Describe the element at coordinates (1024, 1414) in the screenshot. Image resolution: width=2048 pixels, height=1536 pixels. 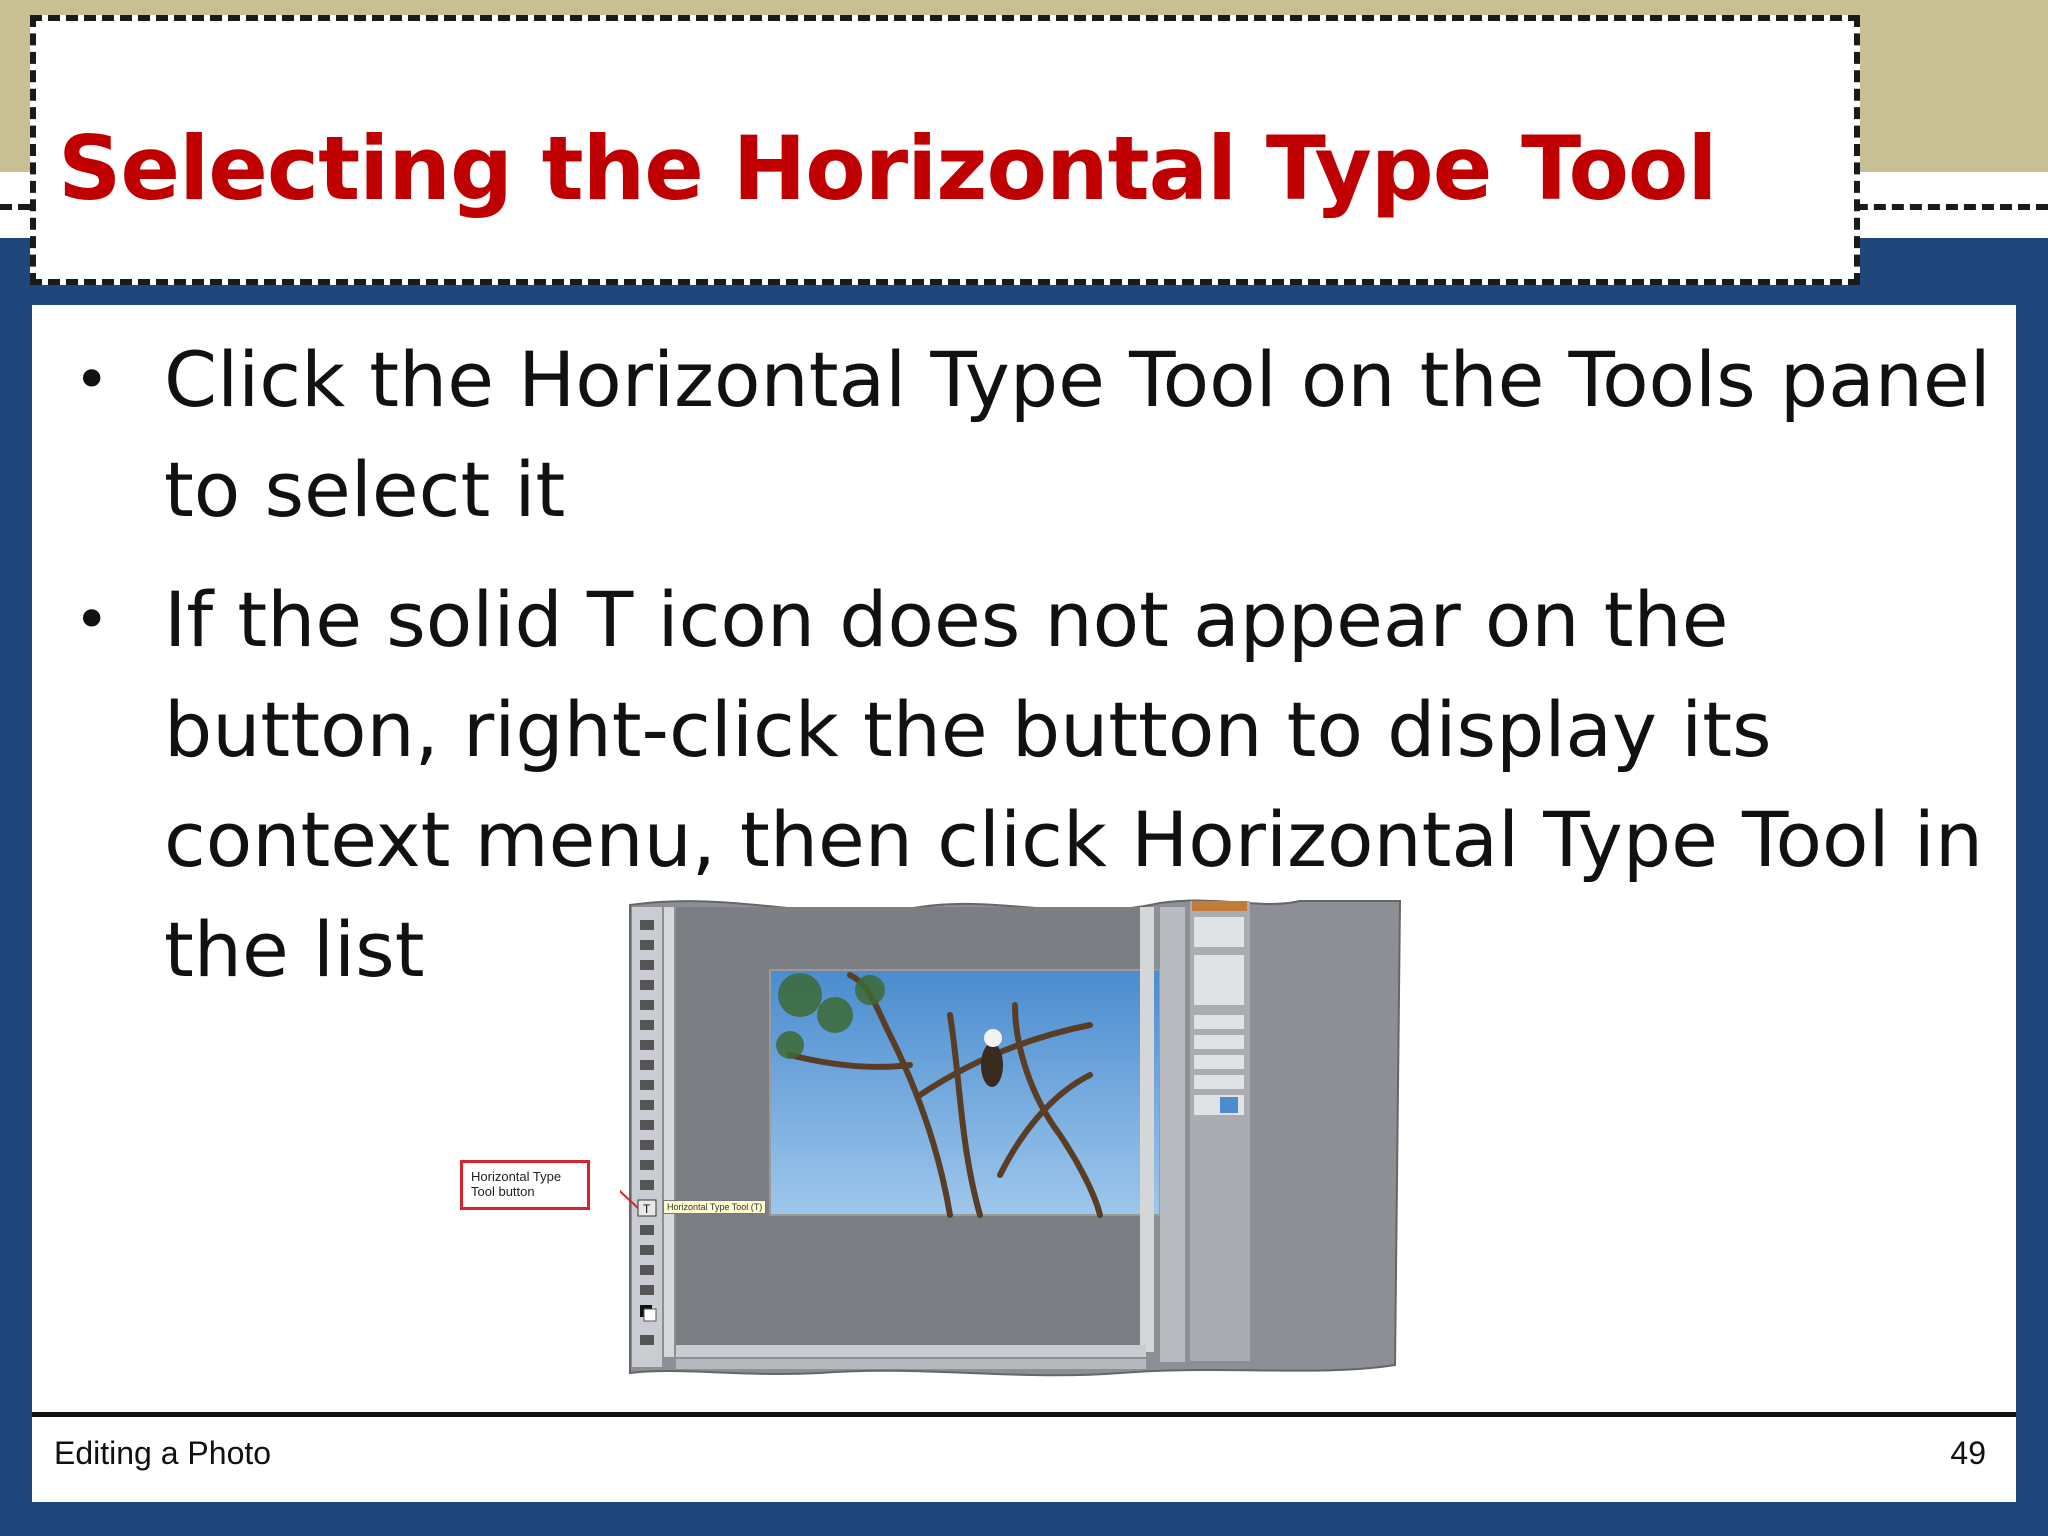
I see `footer-divider` at that location.